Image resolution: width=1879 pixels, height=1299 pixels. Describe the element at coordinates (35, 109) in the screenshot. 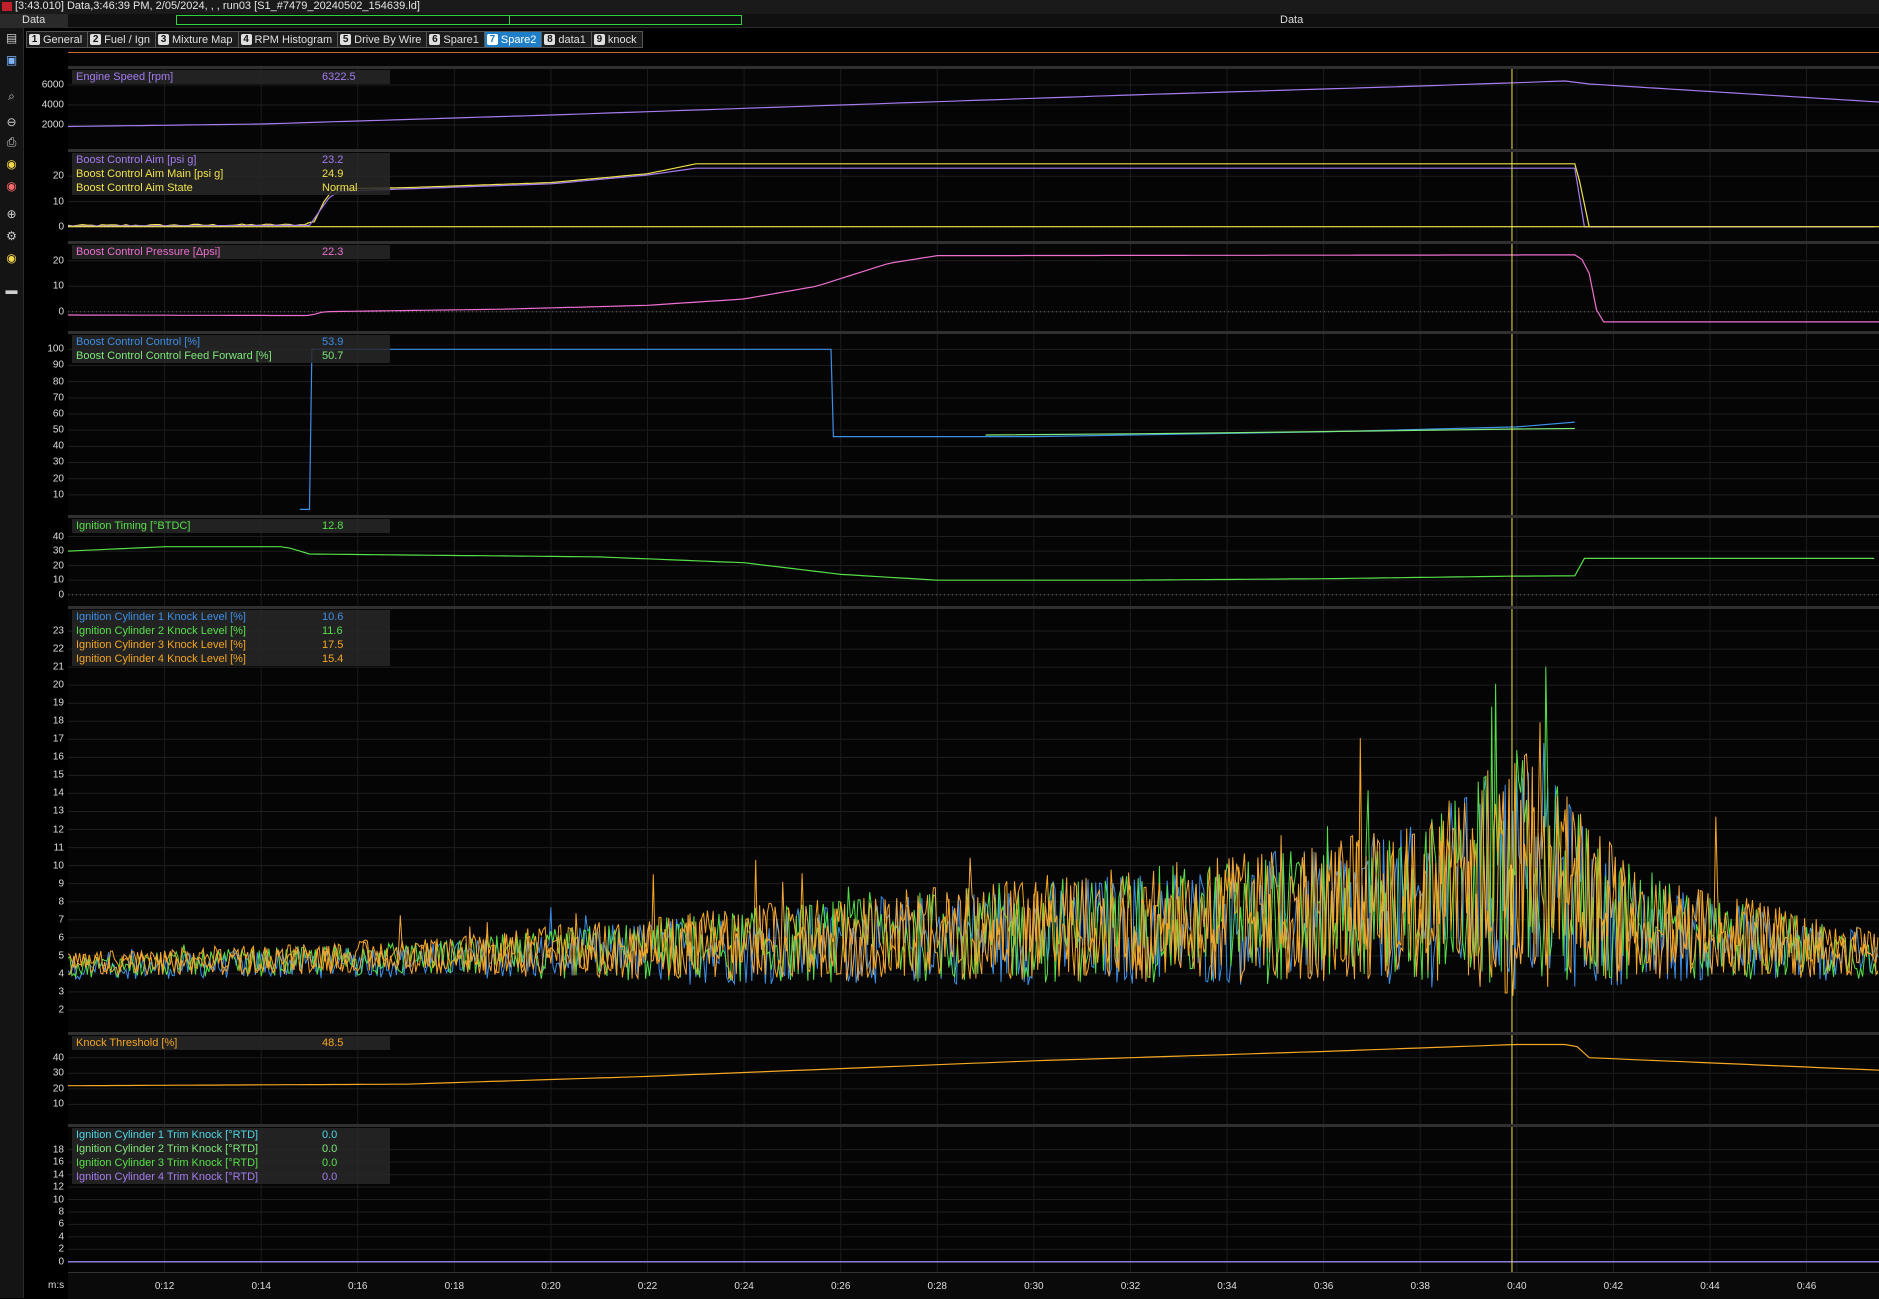

I see `y-axis-engine-speed: 6000 4000 2000` at that location.